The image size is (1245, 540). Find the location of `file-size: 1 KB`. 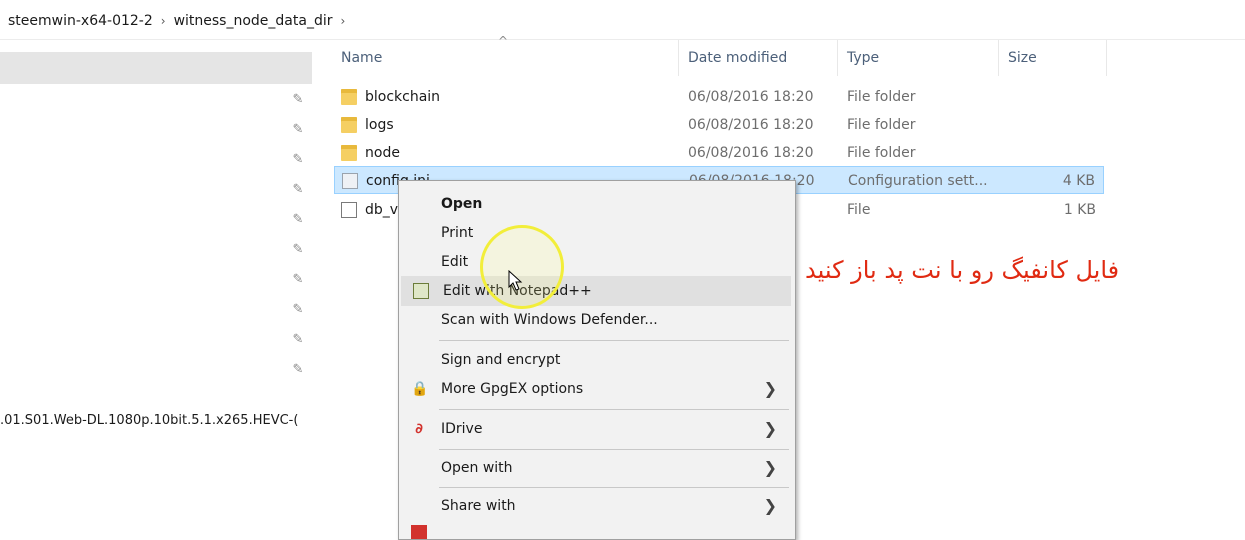

file-size: 1 KB is located at coordinates (1079, 210).